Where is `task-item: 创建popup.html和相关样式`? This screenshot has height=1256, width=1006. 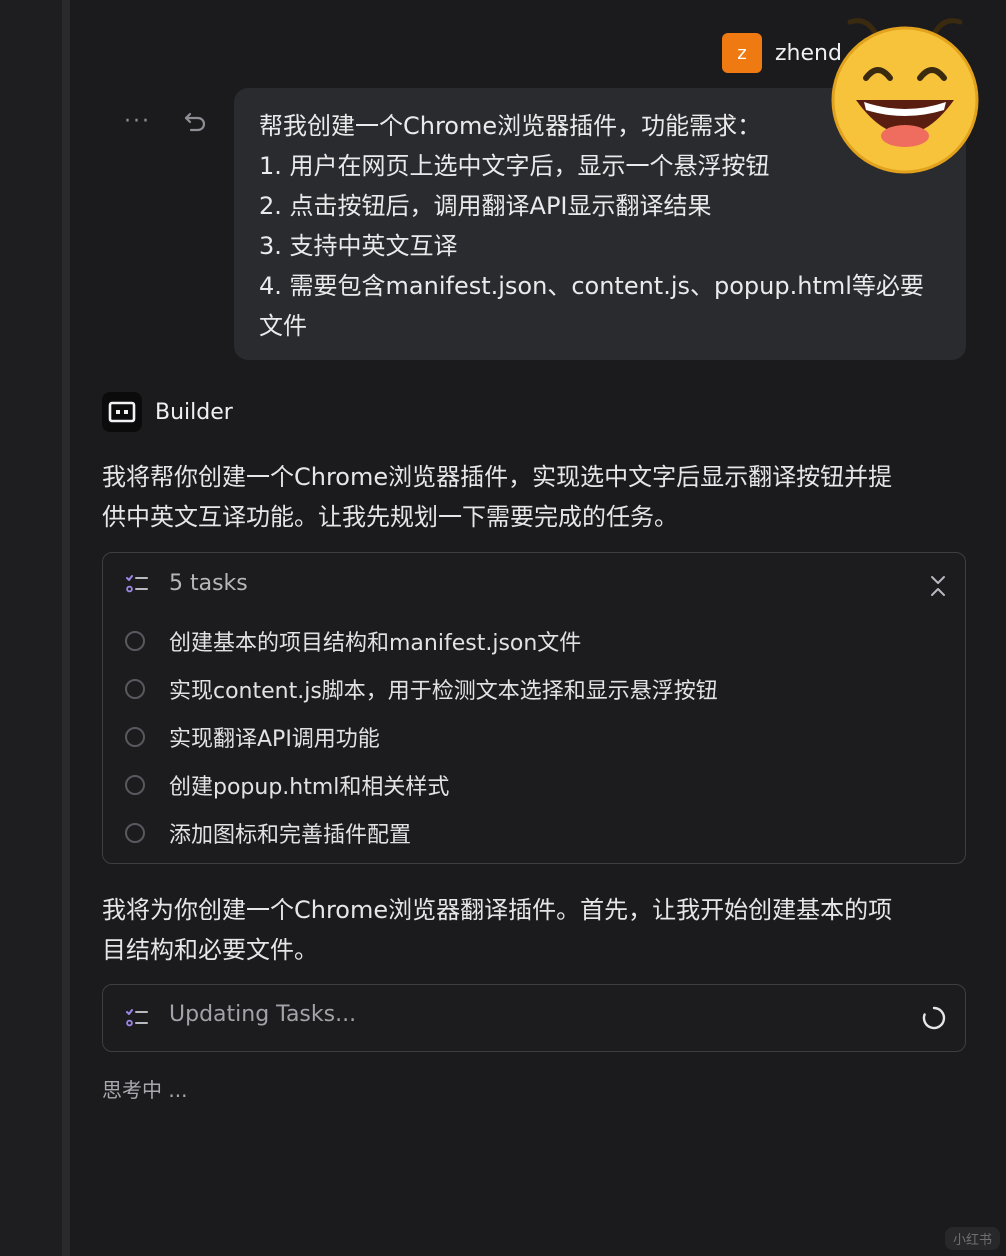
task-item: 创建popup.html和相关样式 is located at coordinates (287, 785).